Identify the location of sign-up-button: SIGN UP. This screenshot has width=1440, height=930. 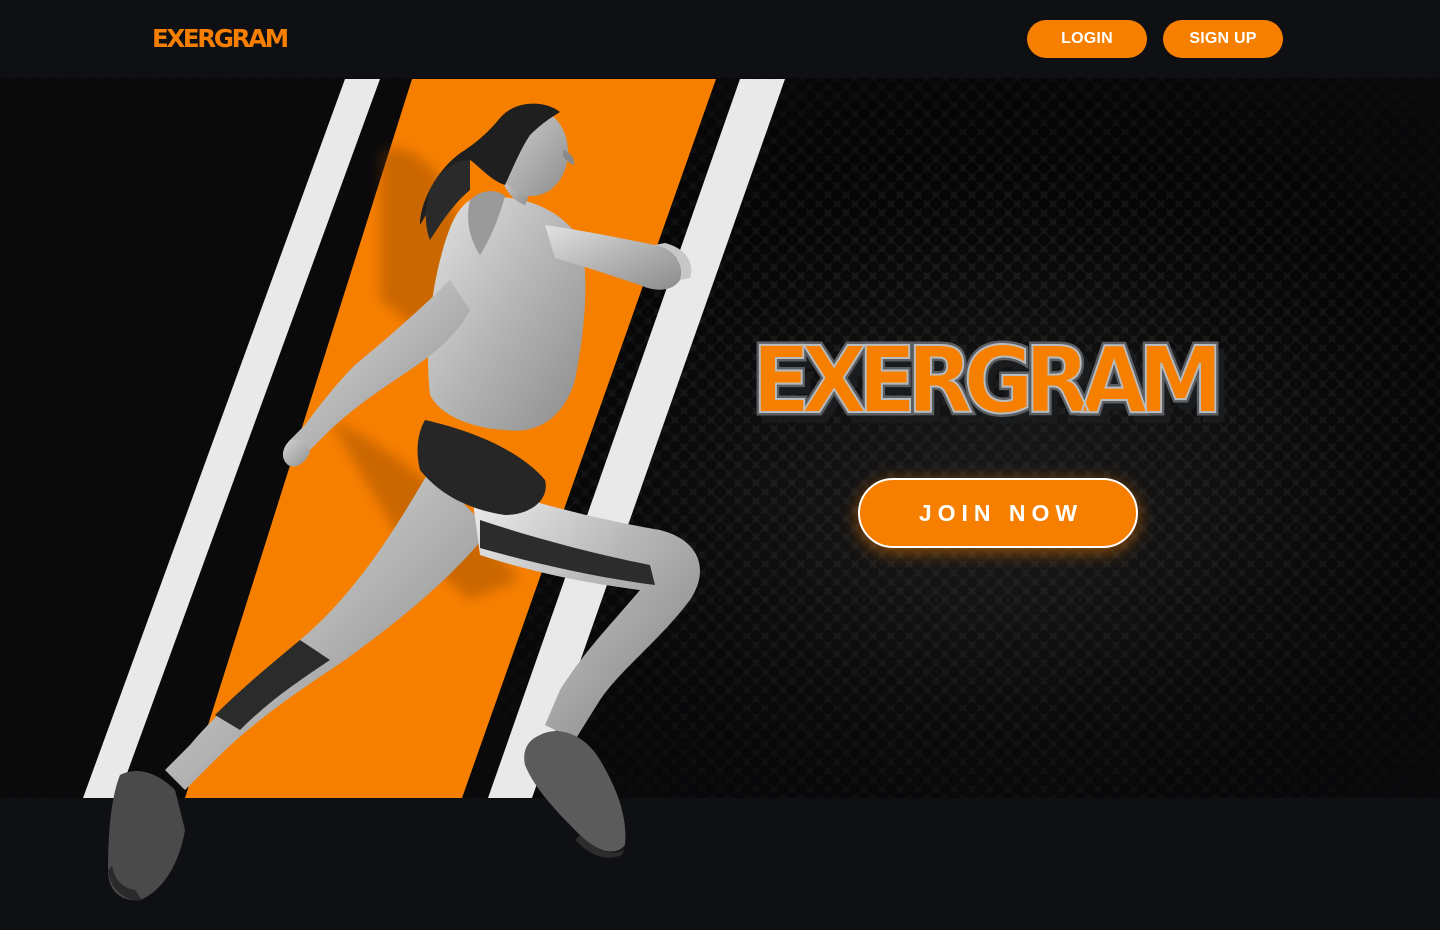
(1223, 39).